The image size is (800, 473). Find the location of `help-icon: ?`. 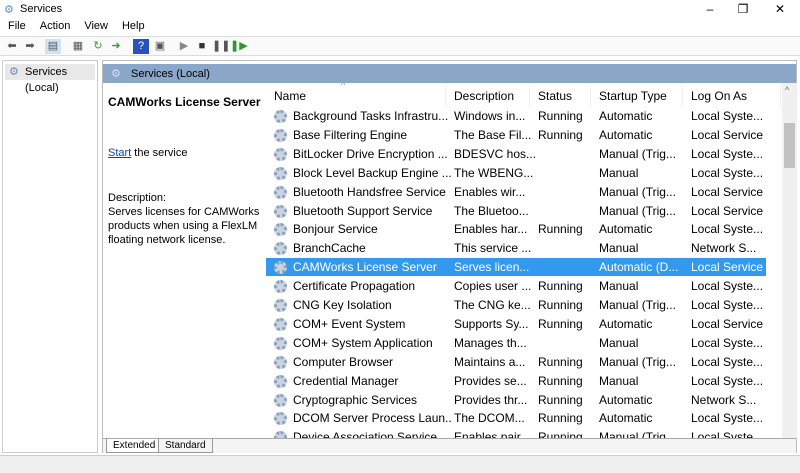

help-icon: ? is located at coordinates (141, 46).